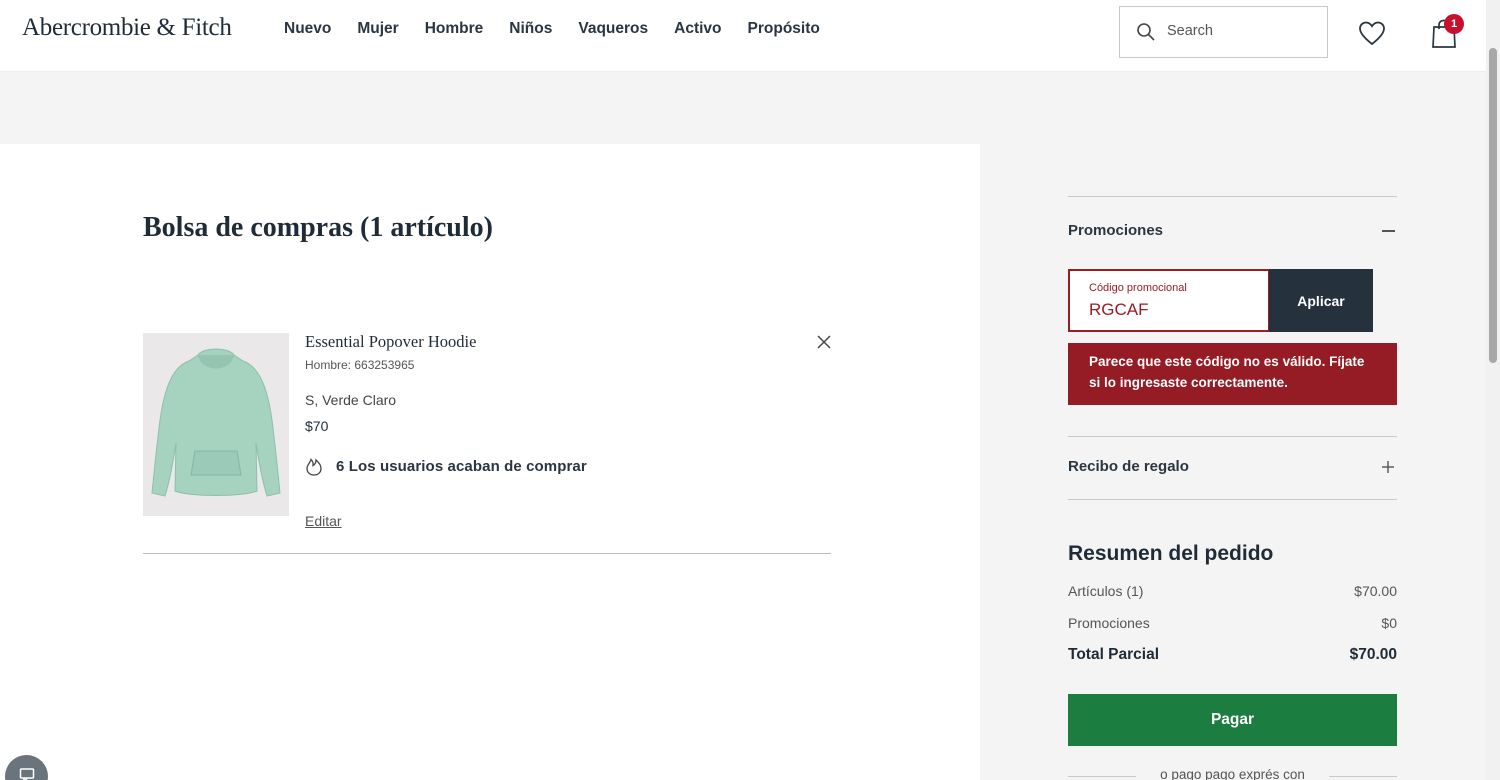 The width and height of the screenshot is (1500, 780). Describe the element at coordinates (1114, 654) in the screenshot. I see `summary-label: Total Parcial` at that location.